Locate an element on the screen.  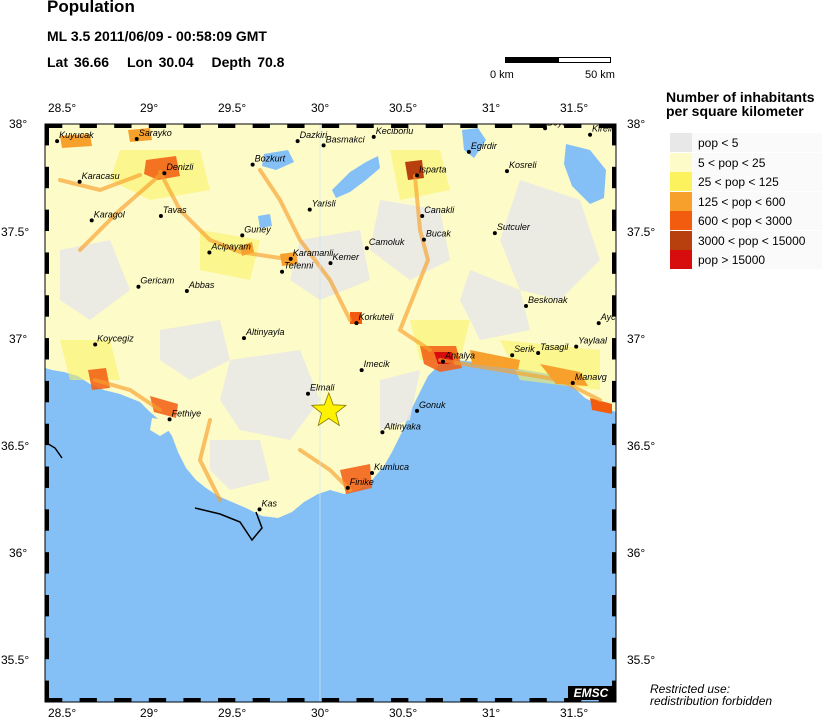
legend-item: 125 < pop < 600 is located at coordinates (746, 201).